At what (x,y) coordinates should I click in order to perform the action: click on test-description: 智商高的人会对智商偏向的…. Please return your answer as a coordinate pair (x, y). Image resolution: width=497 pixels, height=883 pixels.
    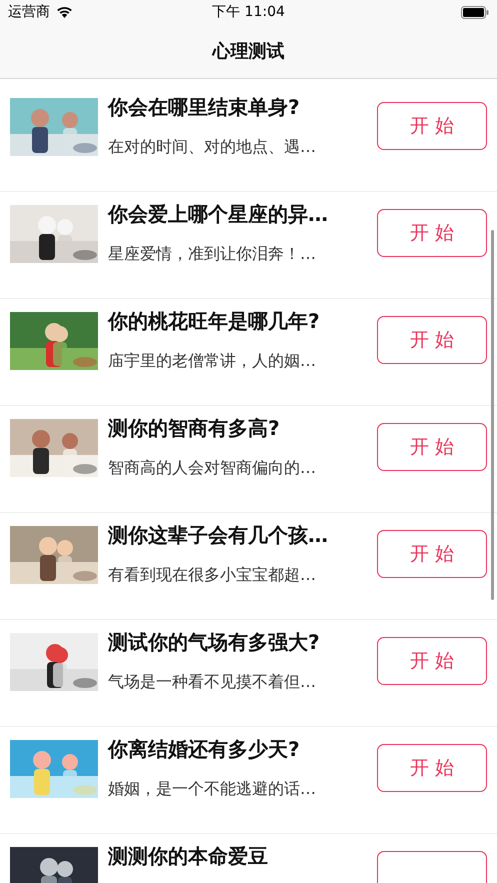
    Looking at the image, I should click on (212, 468).